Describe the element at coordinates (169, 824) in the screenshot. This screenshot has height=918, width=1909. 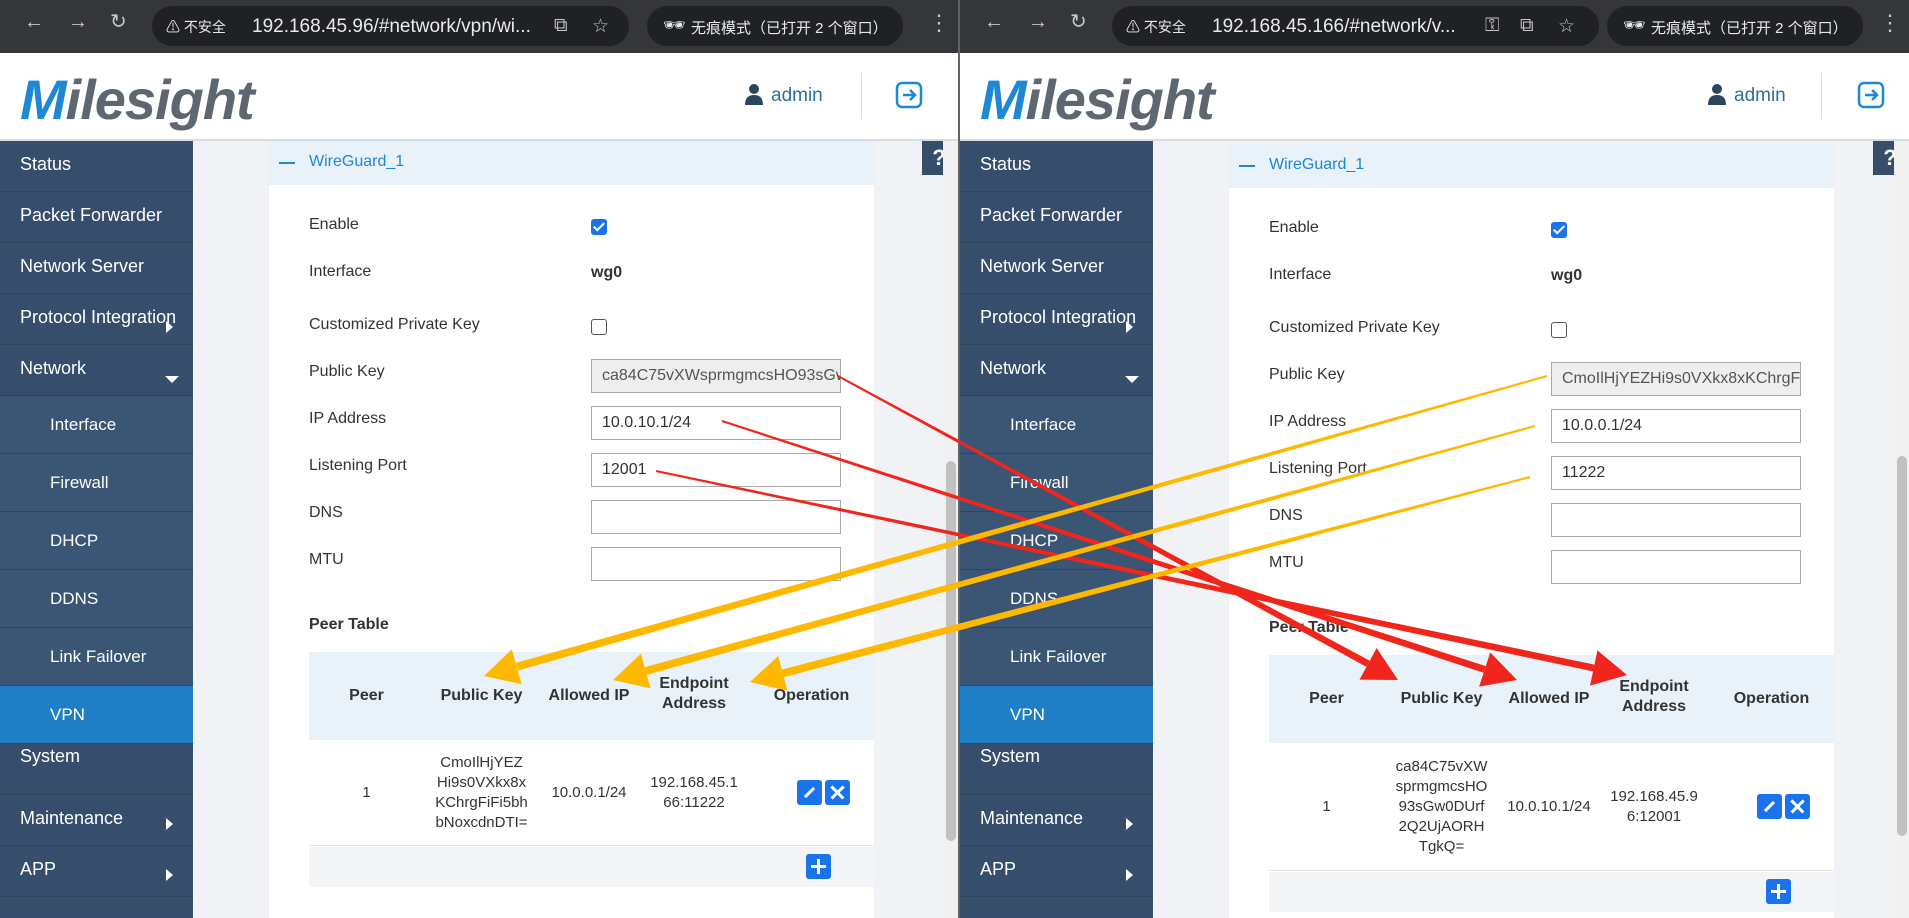
I see `chevron-right-icon` at that location.